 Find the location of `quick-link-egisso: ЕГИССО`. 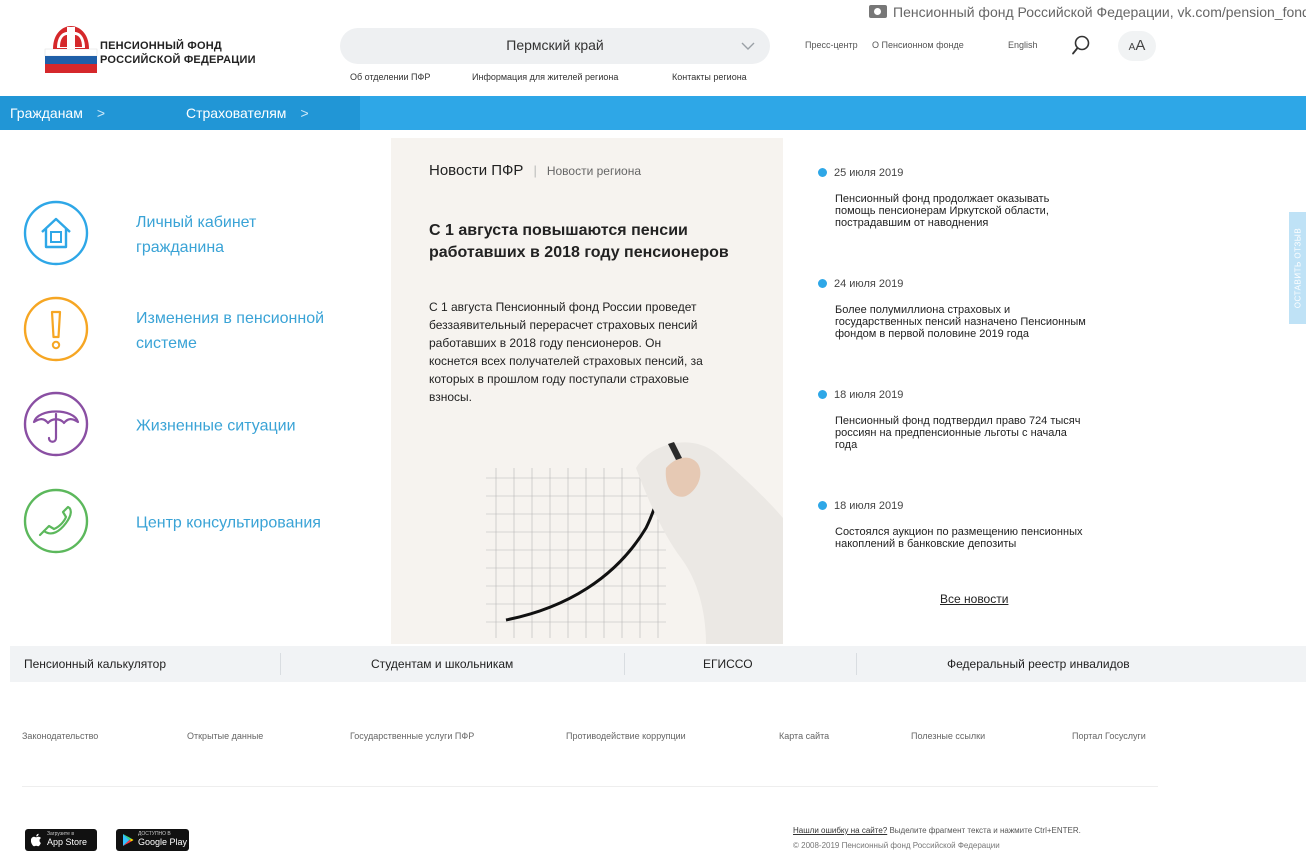

quick-link-egisso: ЕГИССО is located at coordinates (728, 664).